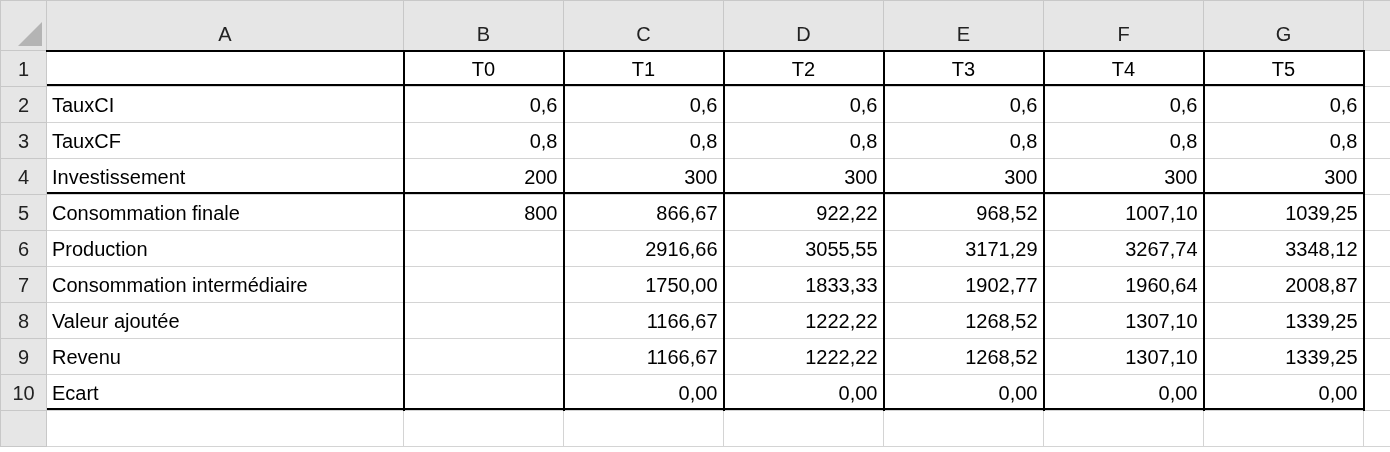 The height and width of the screenshot is (452, 1390). What do you see at coordinates (23, 248) in the screenshot?
I see `row-header: 6` at bounding box center [23, 248].